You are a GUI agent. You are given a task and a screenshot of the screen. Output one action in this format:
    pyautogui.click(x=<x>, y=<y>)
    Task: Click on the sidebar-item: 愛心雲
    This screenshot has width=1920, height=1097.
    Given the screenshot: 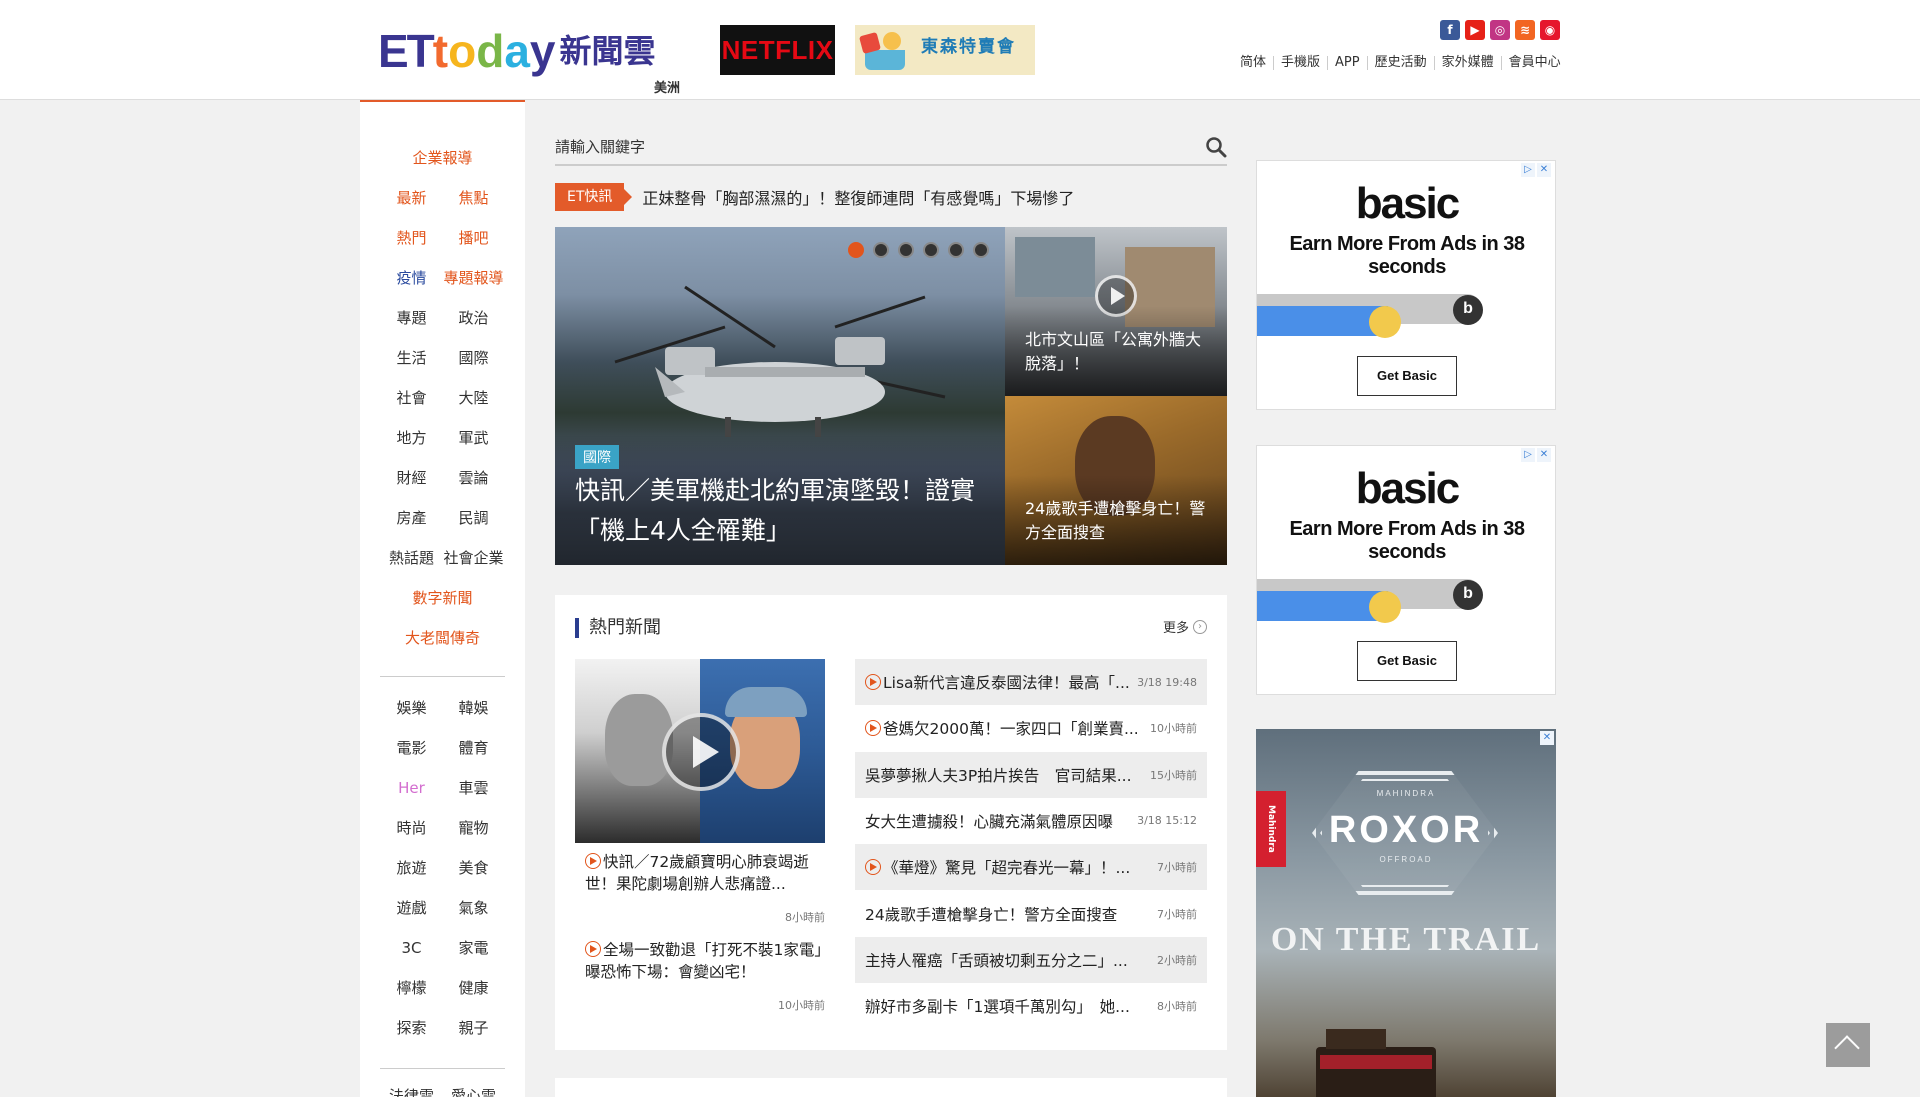 What is the action you would take?
    pyautogui.click(x=473, y=1091)
    